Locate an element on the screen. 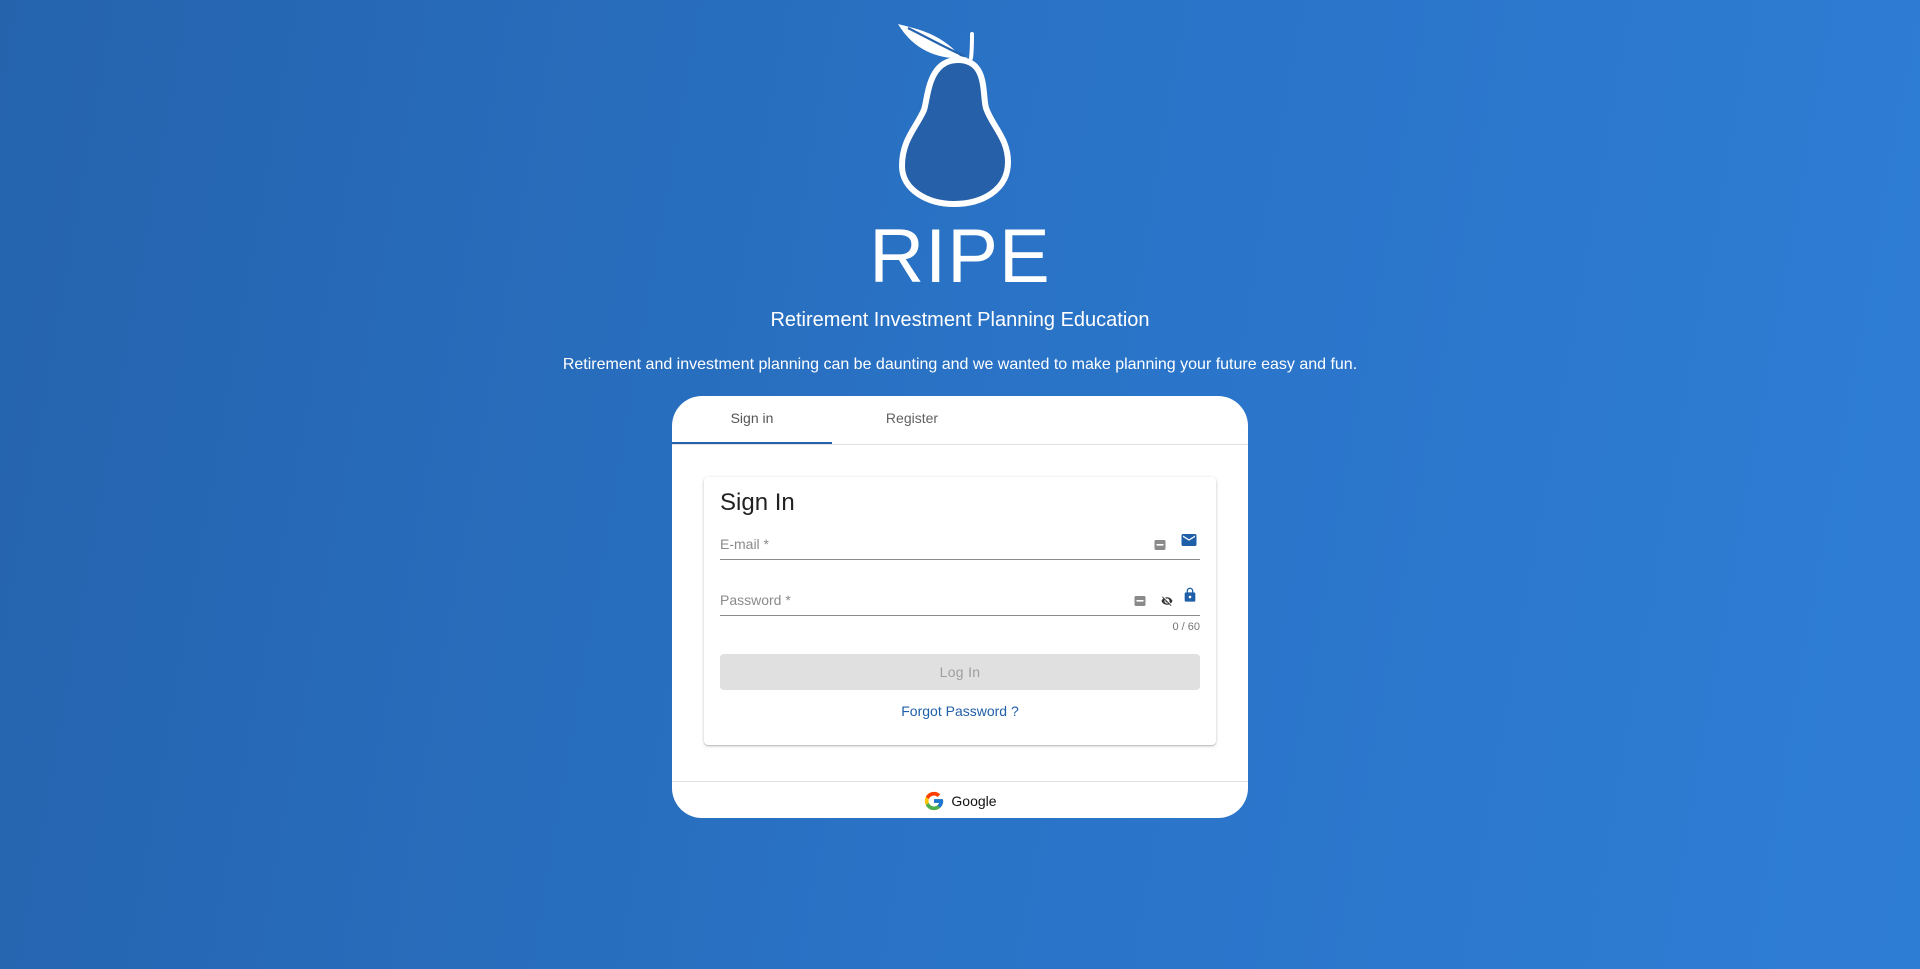 The width and height of the screenshot is (1920, 969). forgot-password-link: Forgot Password ? is located at coordinates (960, 711).